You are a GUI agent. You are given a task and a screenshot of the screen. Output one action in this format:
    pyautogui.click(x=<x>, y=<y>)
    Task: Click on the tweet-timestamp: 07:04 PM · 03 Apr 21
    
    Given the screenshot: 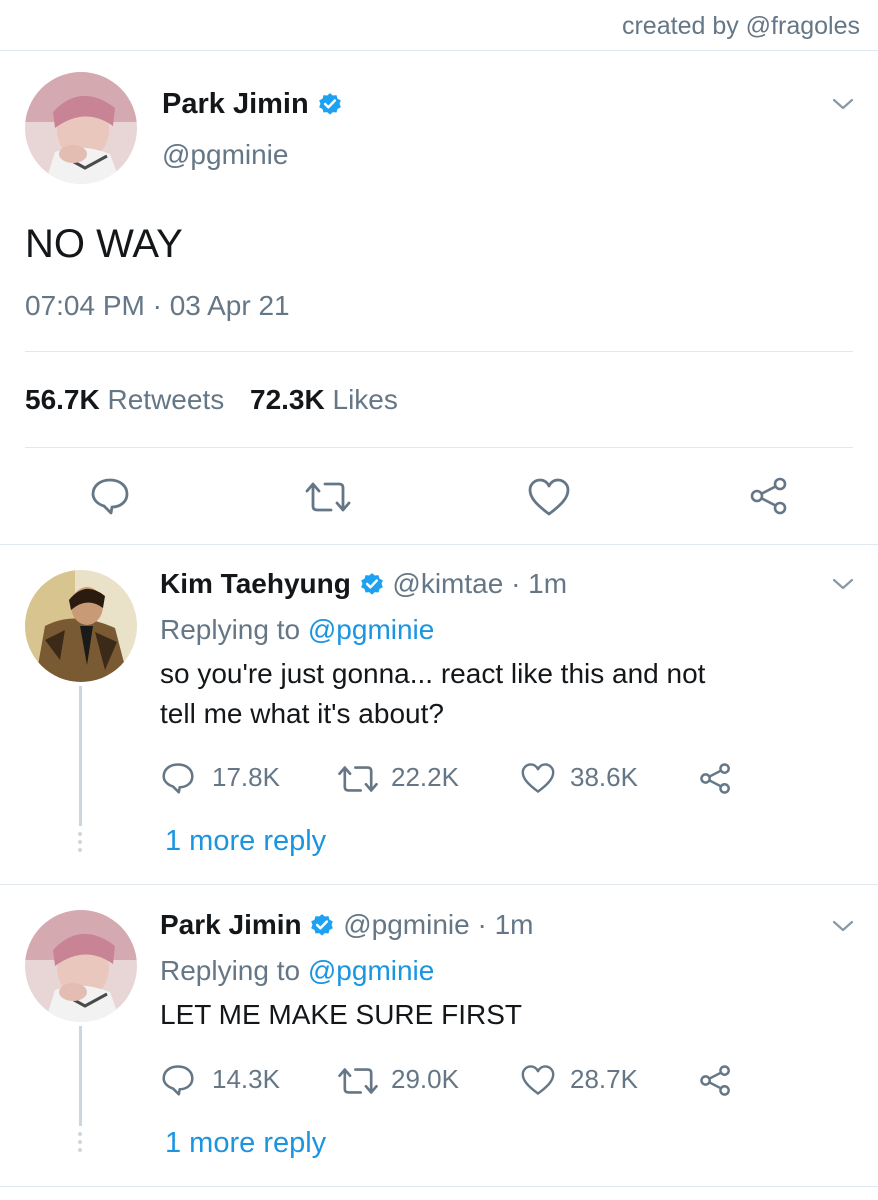 What is the action you would take?
    pyautogui.click(x=157, y=306)
    